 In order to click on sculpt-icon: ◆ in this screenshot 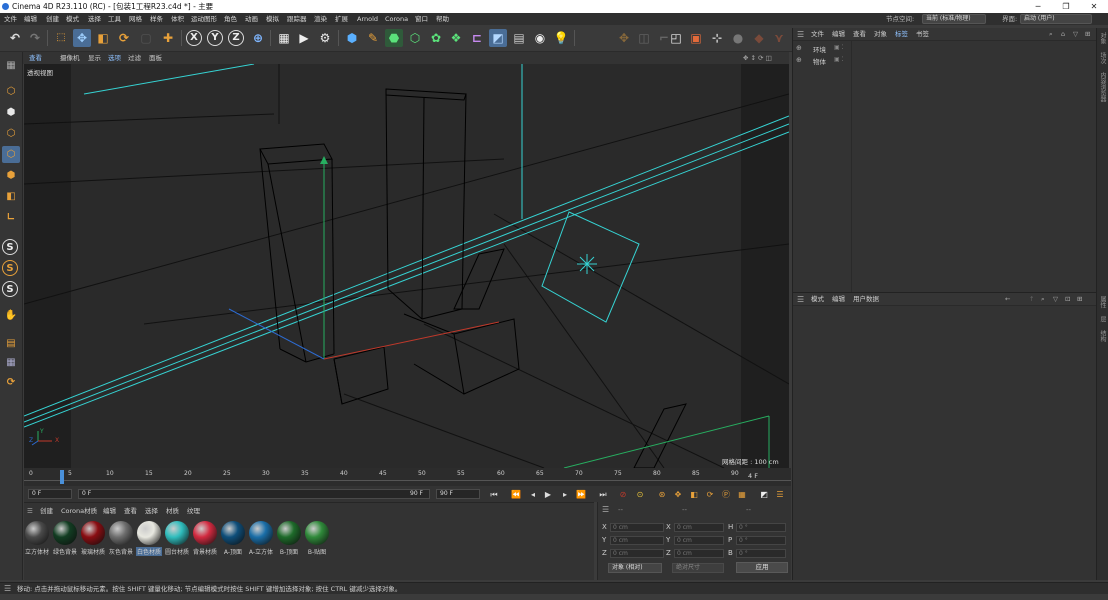, I will do `click(759, 38)`.